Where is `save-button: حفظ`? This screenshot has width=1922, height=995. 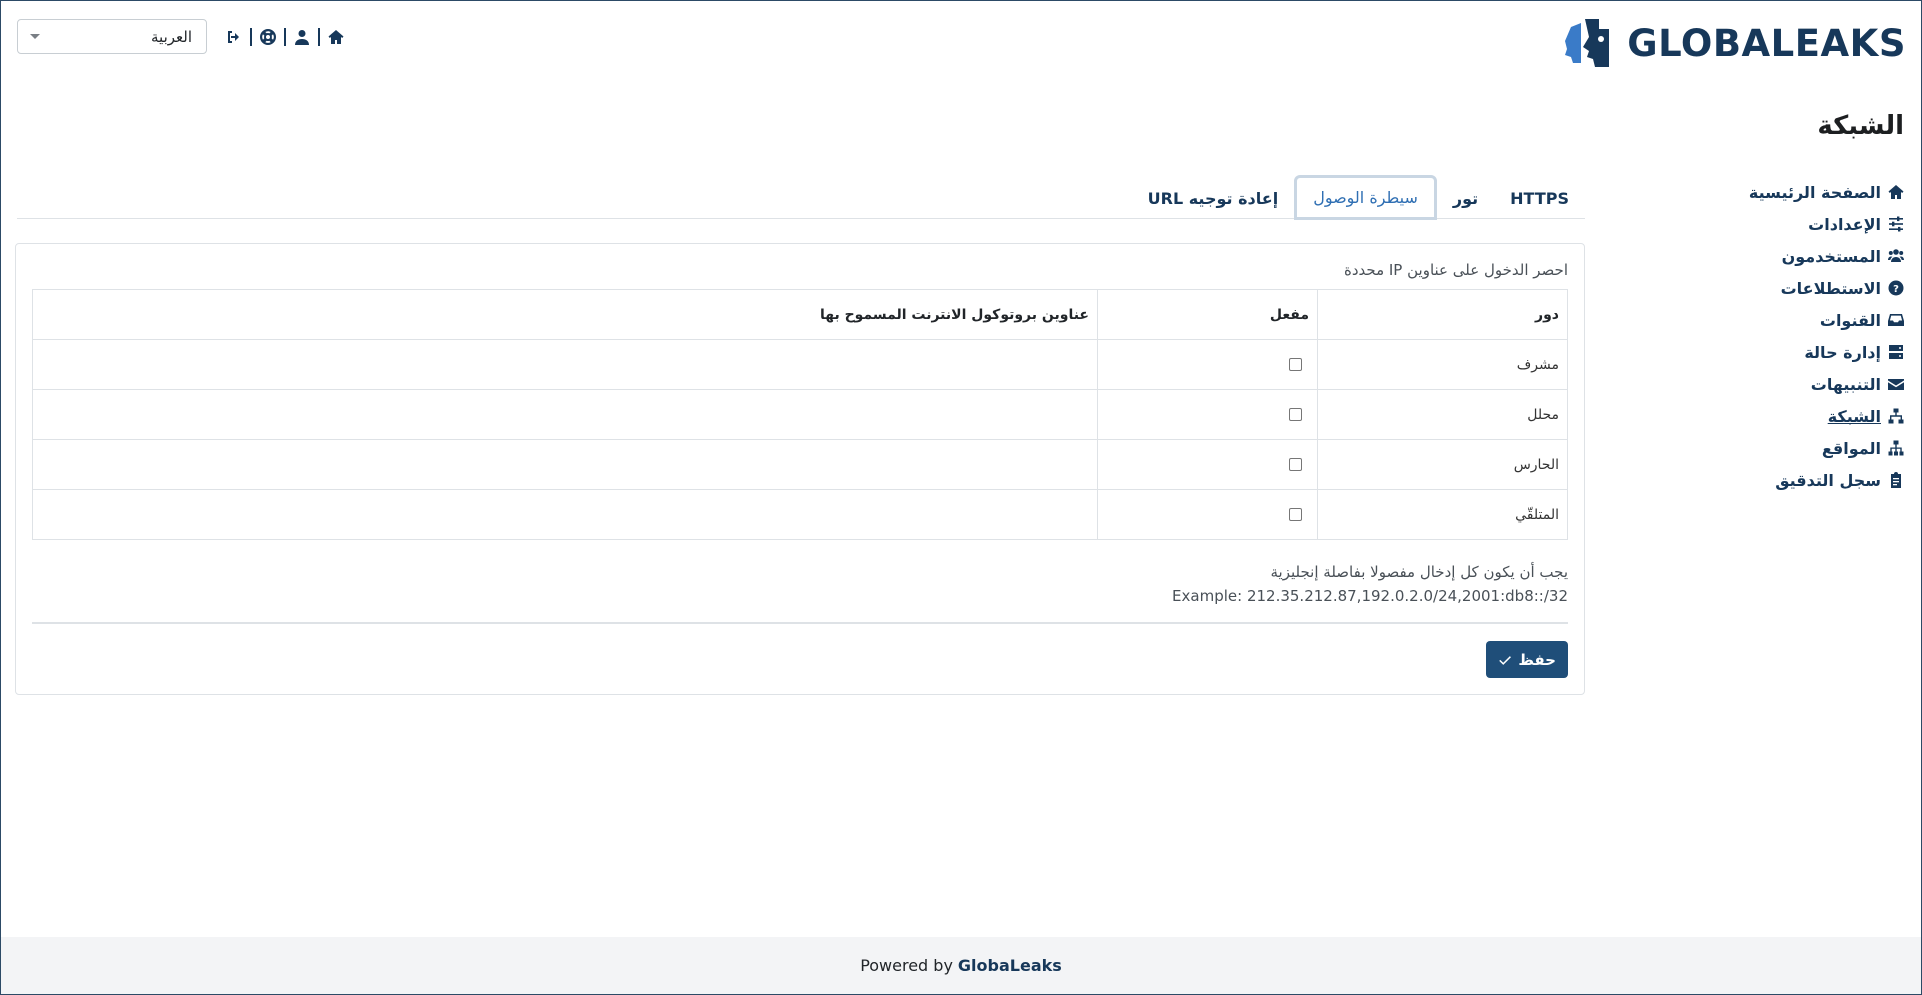
save-button: حفظ is located at coordinates (1527, 659).